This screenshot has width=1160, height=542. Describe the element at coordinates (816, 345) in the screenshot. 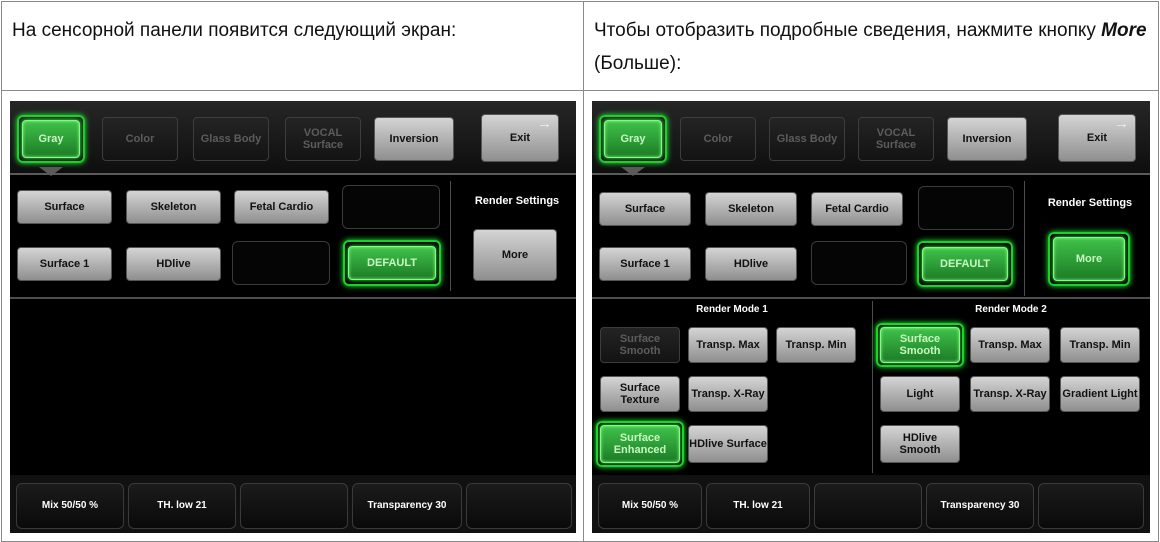

I see `rm1-transp-min: Transp. Min` at that location.